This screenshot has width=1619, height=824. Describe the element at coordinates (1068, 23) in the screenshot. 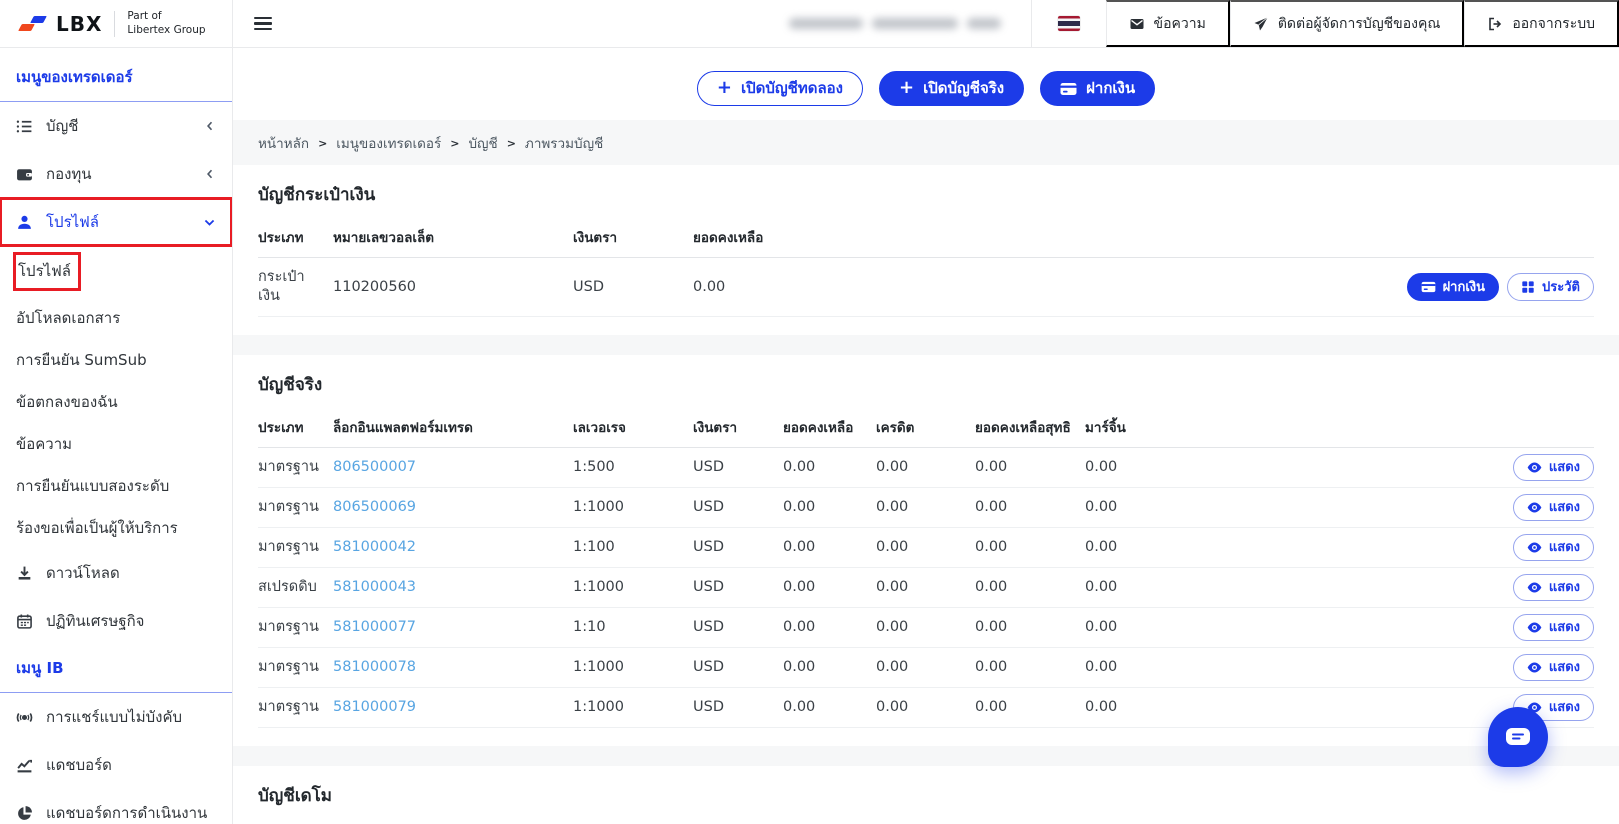

I see `language-selector` at that location.